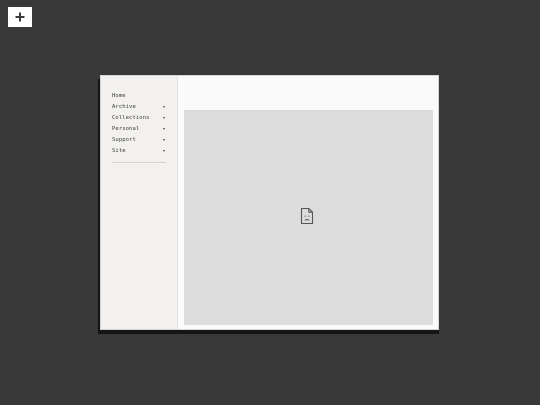 The height and width of the screenshot is (405, 540). What do you see at coordinates (139, 140) in the screenshot?
I see `sidebar-item-support: Support` at bounding box center [139, 140].